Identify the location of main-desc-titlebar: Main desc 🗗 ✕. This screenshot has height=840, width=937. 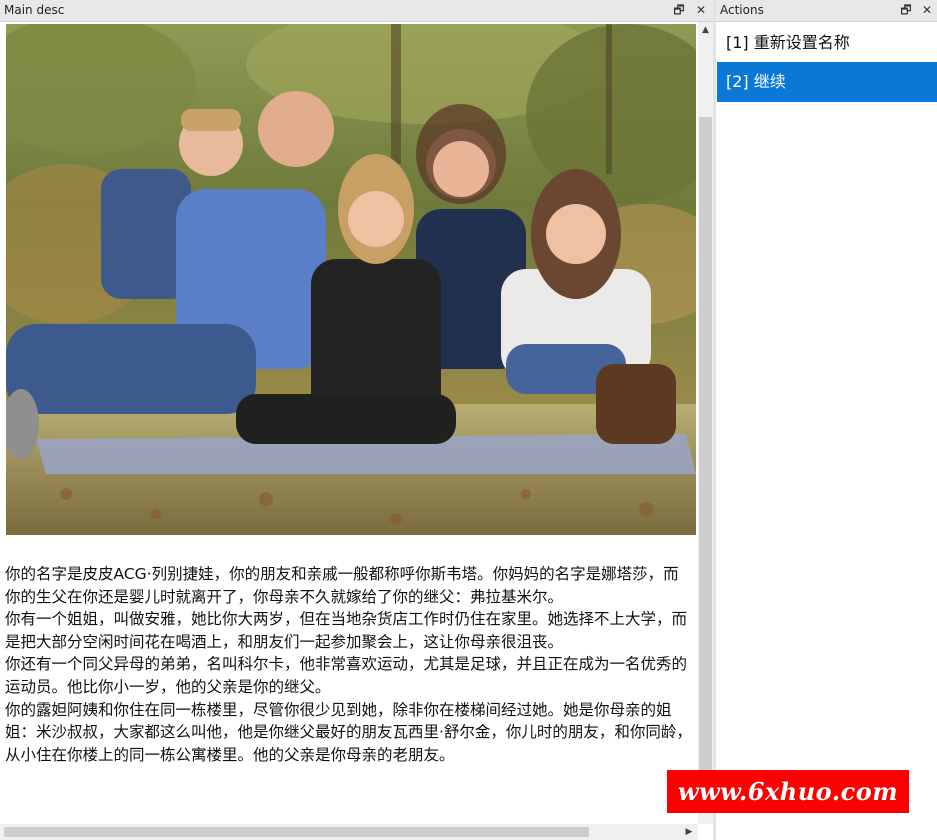
(356, 11).